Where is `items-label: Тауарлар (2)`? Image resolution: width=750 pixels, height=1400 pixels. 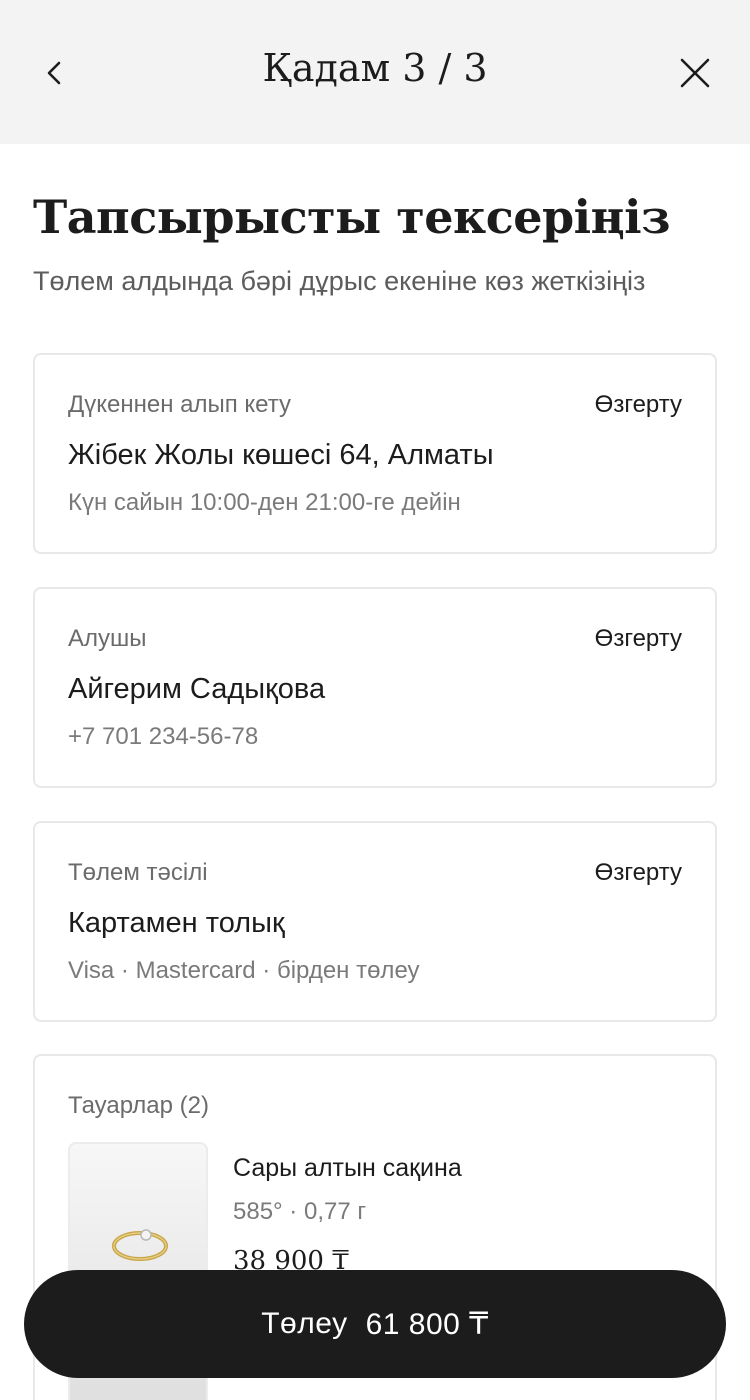
items-label: Тауарлар (2) is located at coordinates (138, 1105).